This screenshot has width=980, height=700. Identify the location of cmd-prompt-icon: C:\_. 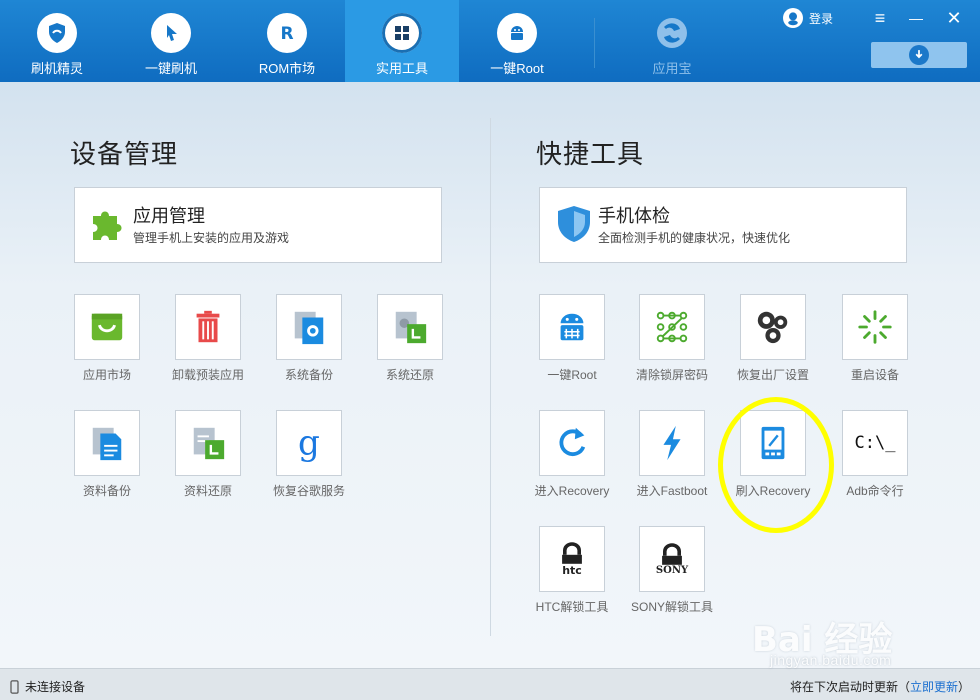
(875, 443).